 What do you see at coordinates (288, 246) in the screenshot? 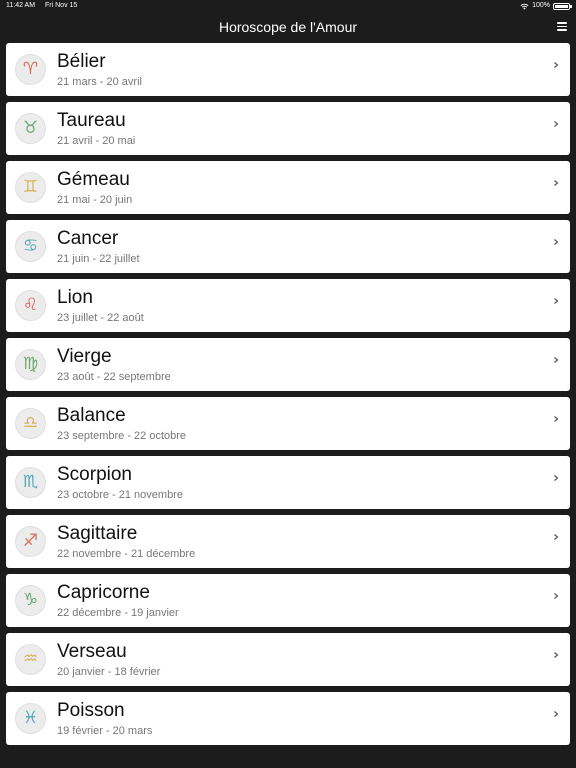
I see `list-item-cancer: ♋ Cancer 21 juin - 22 juillet` at bounding box center [288, 246].